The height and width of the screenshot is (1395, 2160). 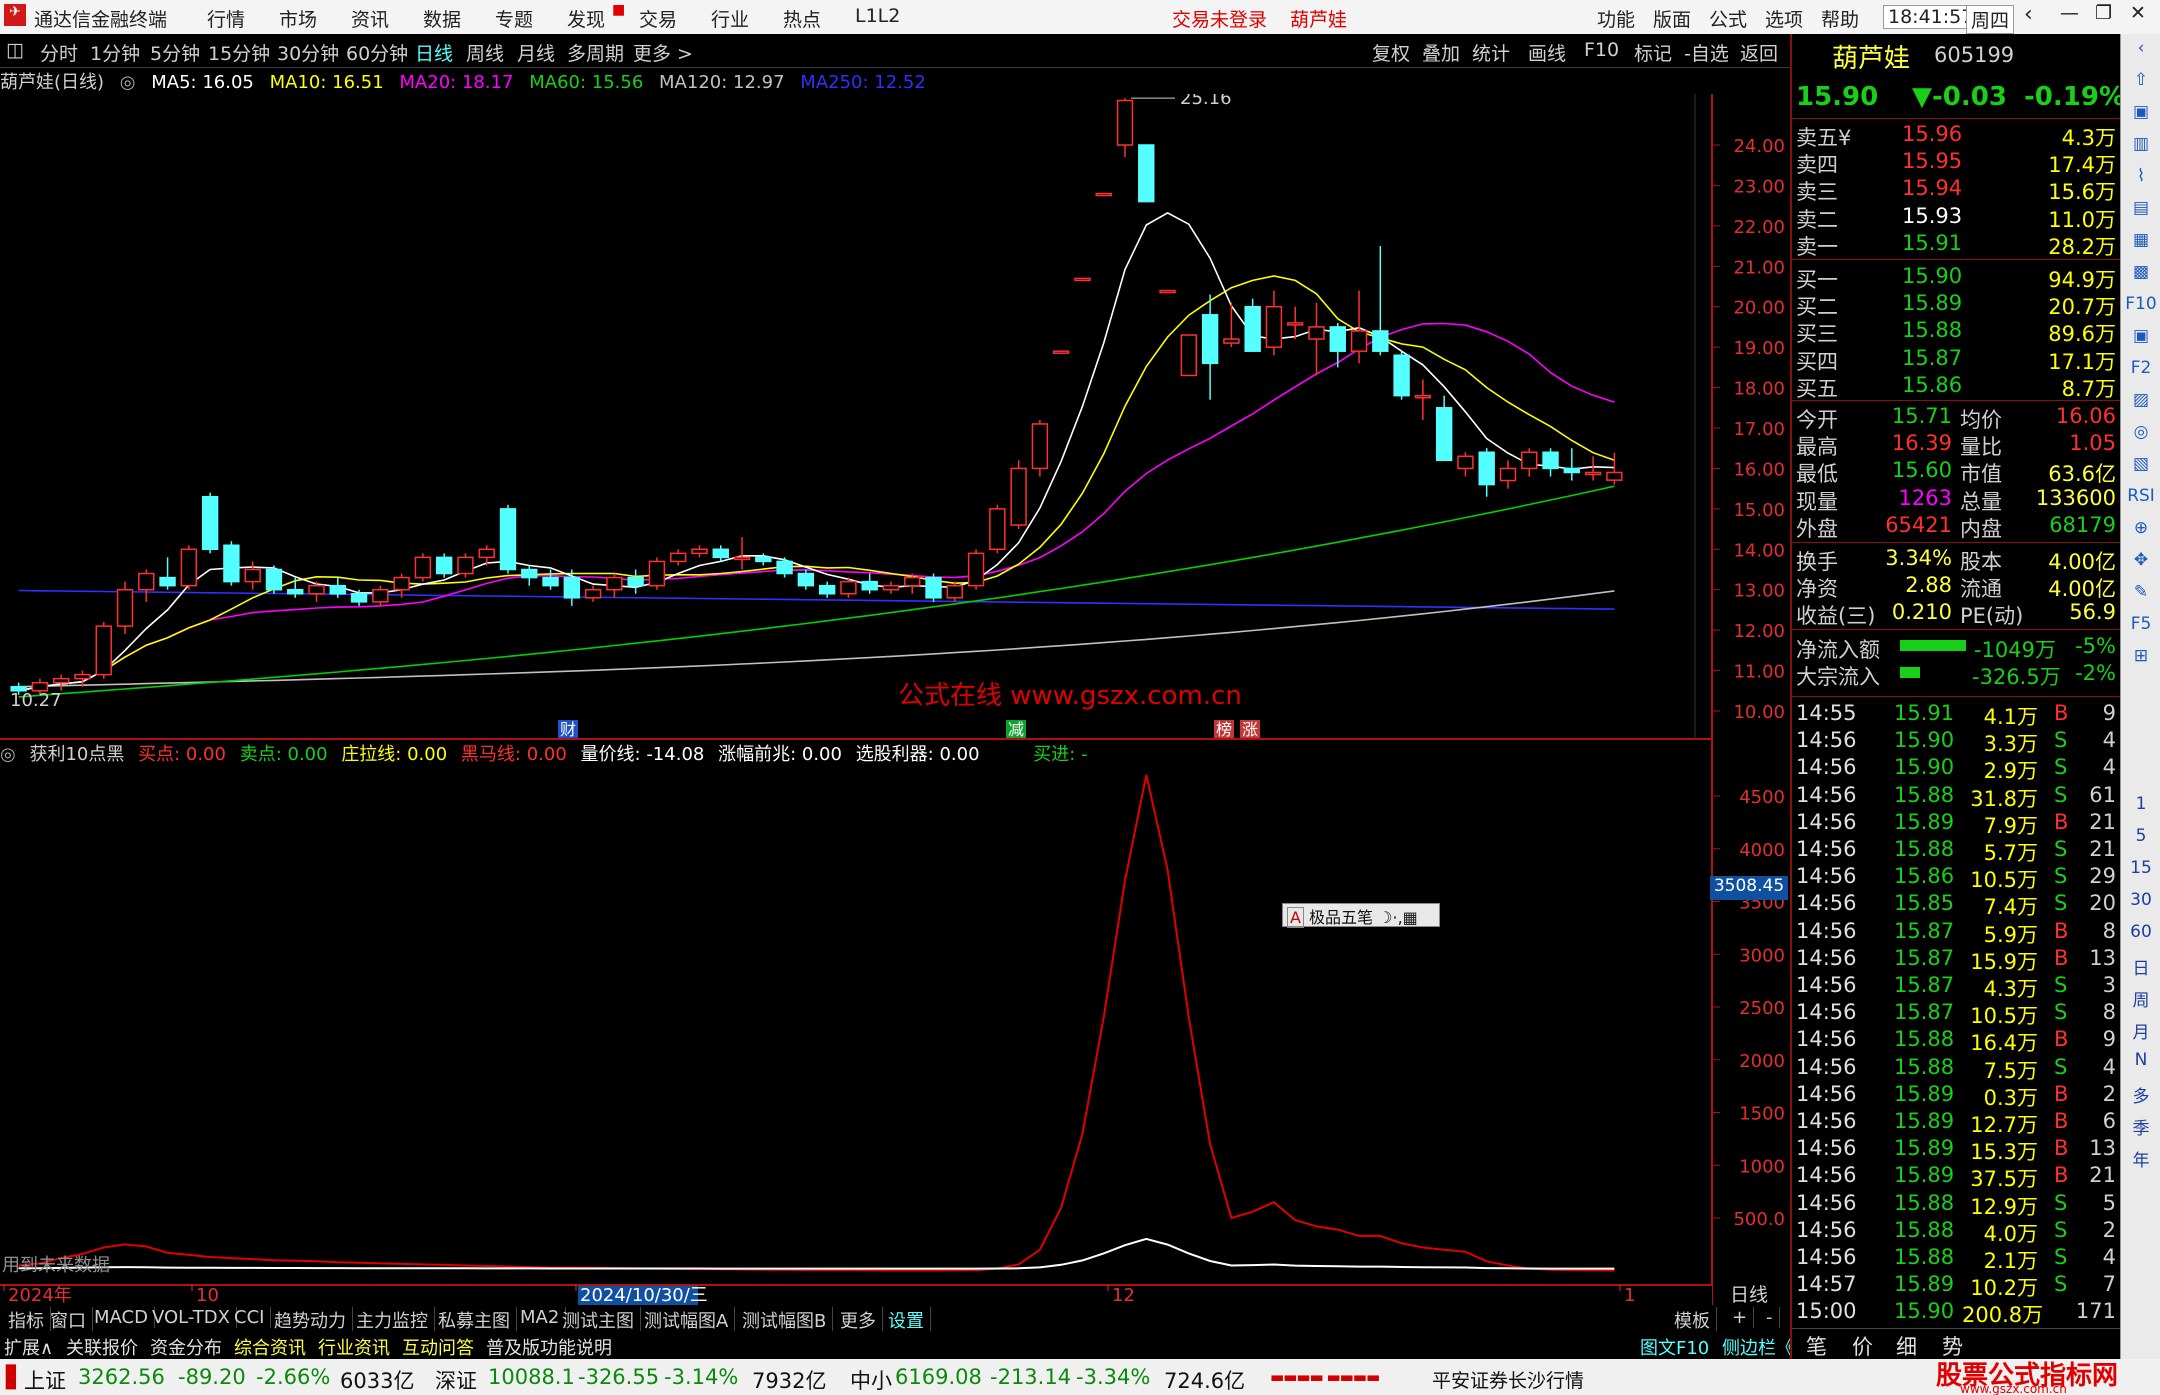 What do you see at coordinates (1601, 50) in the screenshot?
I see `btn-f10: F10` at bounding box center [1601, 50].